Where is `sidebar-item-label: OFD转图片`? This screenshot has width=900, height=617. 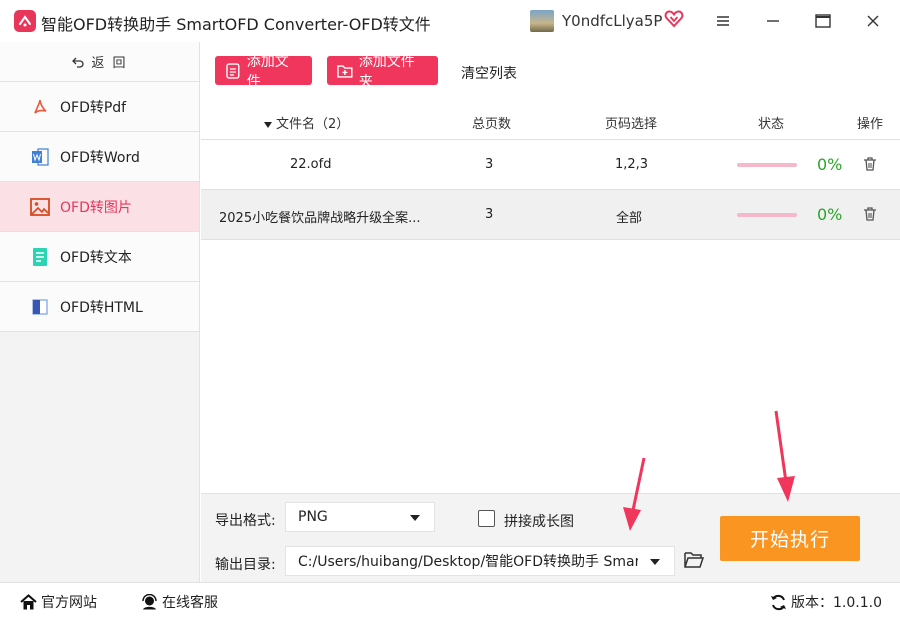 sidebar-item-label: OFD转图片 is located at coordinates (96, 207).